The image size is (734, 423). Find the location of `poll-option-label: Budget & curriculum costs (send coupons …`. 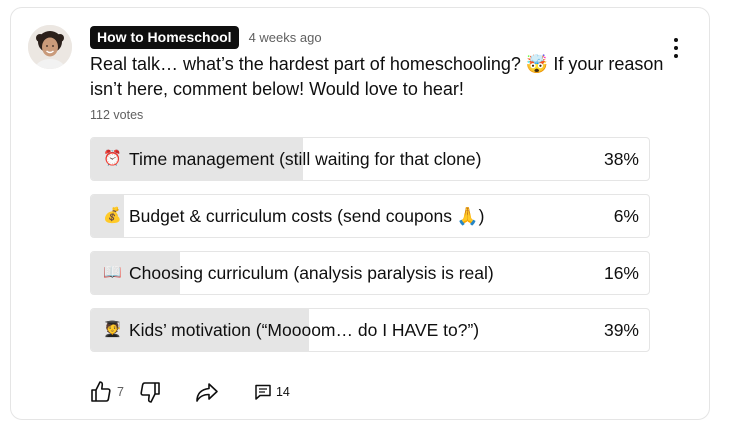

poll-option-label: Budget & curriculum costs (send coupons … is located at coordinates (307, 216).